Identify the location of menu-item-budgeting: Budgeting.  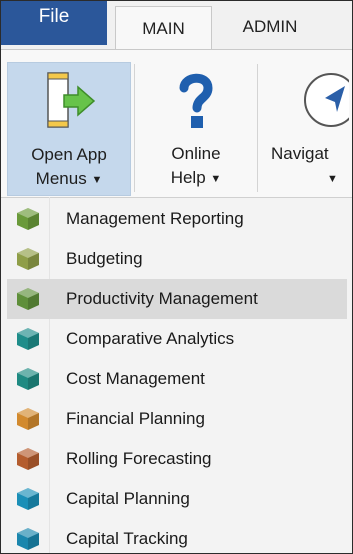
(177, 259).